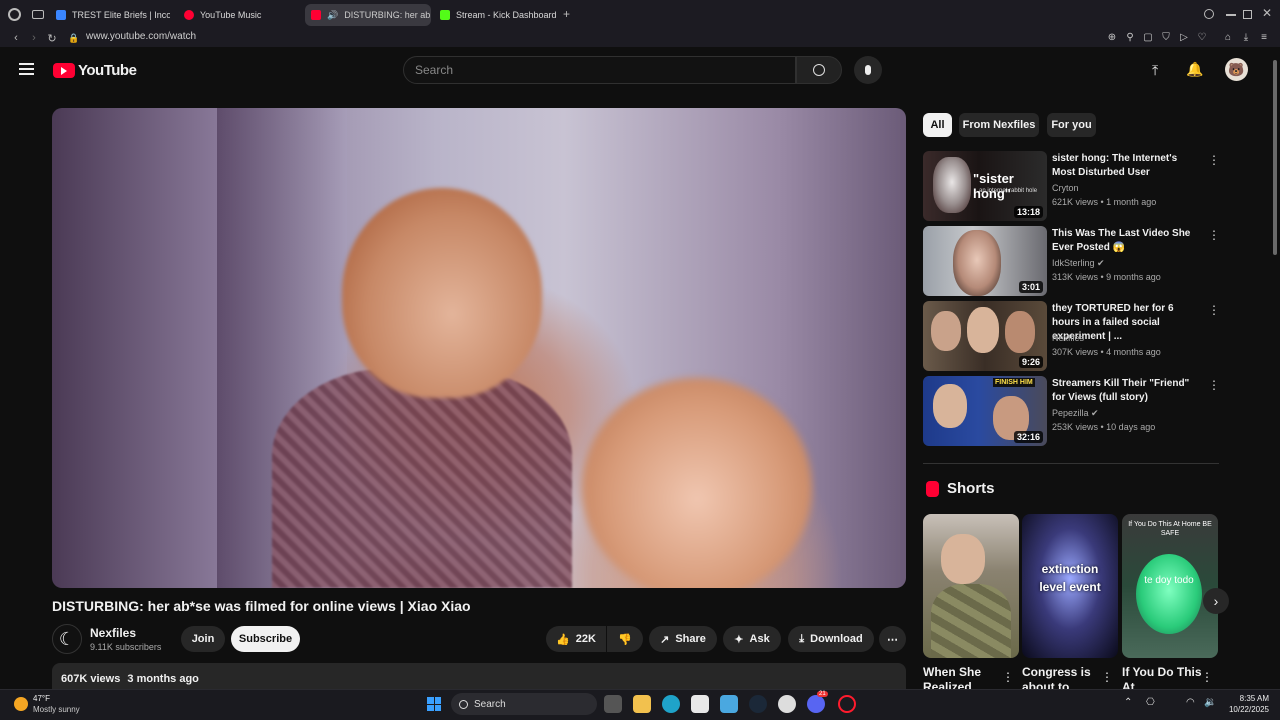 Image resolution: width=1280 pixels, height=720 pixels. What do you see at coordinates (16, 38) in the screenshot?
I see `back-icon: ‹` at bounding box center [16, 38].